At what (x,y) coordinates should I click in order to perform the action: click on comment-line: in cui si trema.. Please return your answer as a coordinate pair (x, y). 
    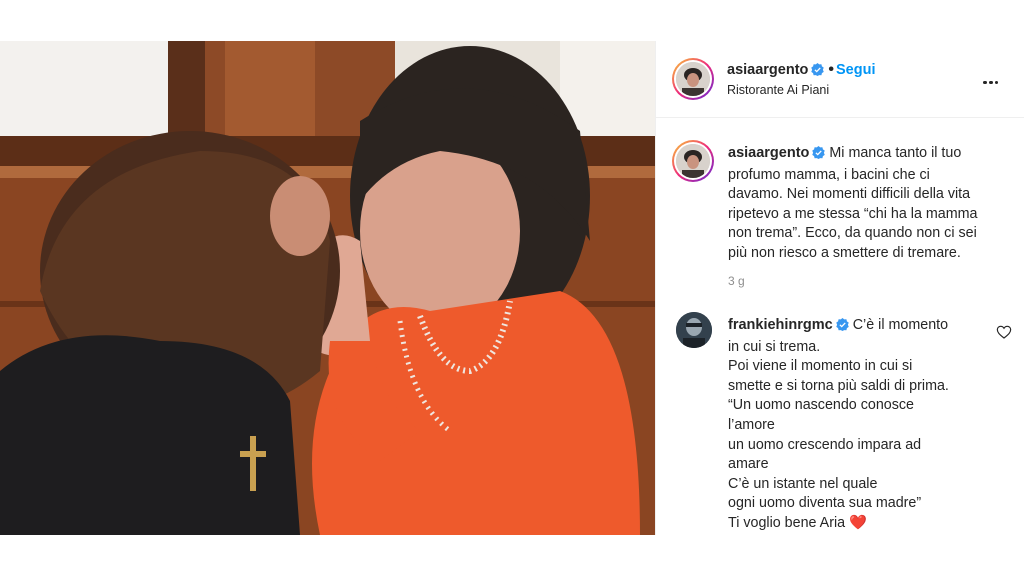
    Looking at the image, I should click on (774, 346).